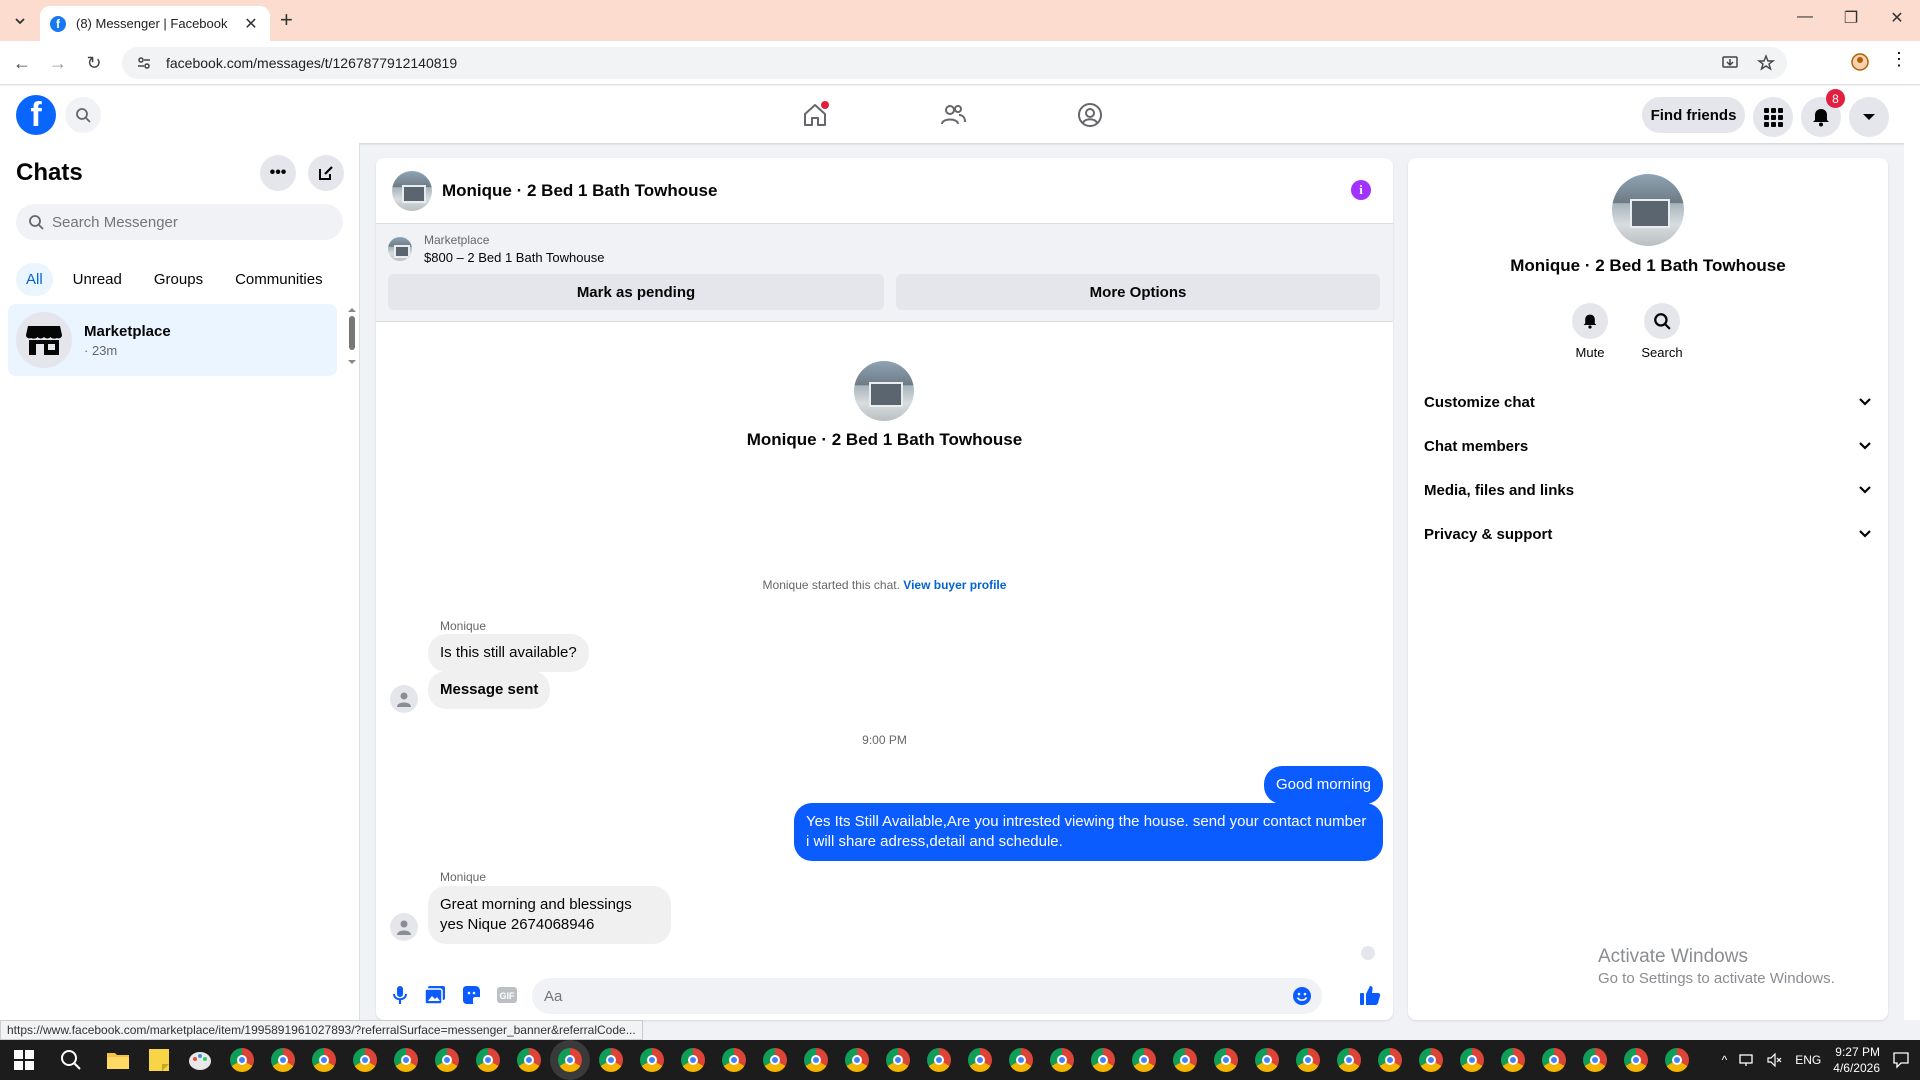 The image size is (1920, 1080). Describe the element at coordinates (24, 1060) in the screenshot. I see `windows-start-icon` at that location.